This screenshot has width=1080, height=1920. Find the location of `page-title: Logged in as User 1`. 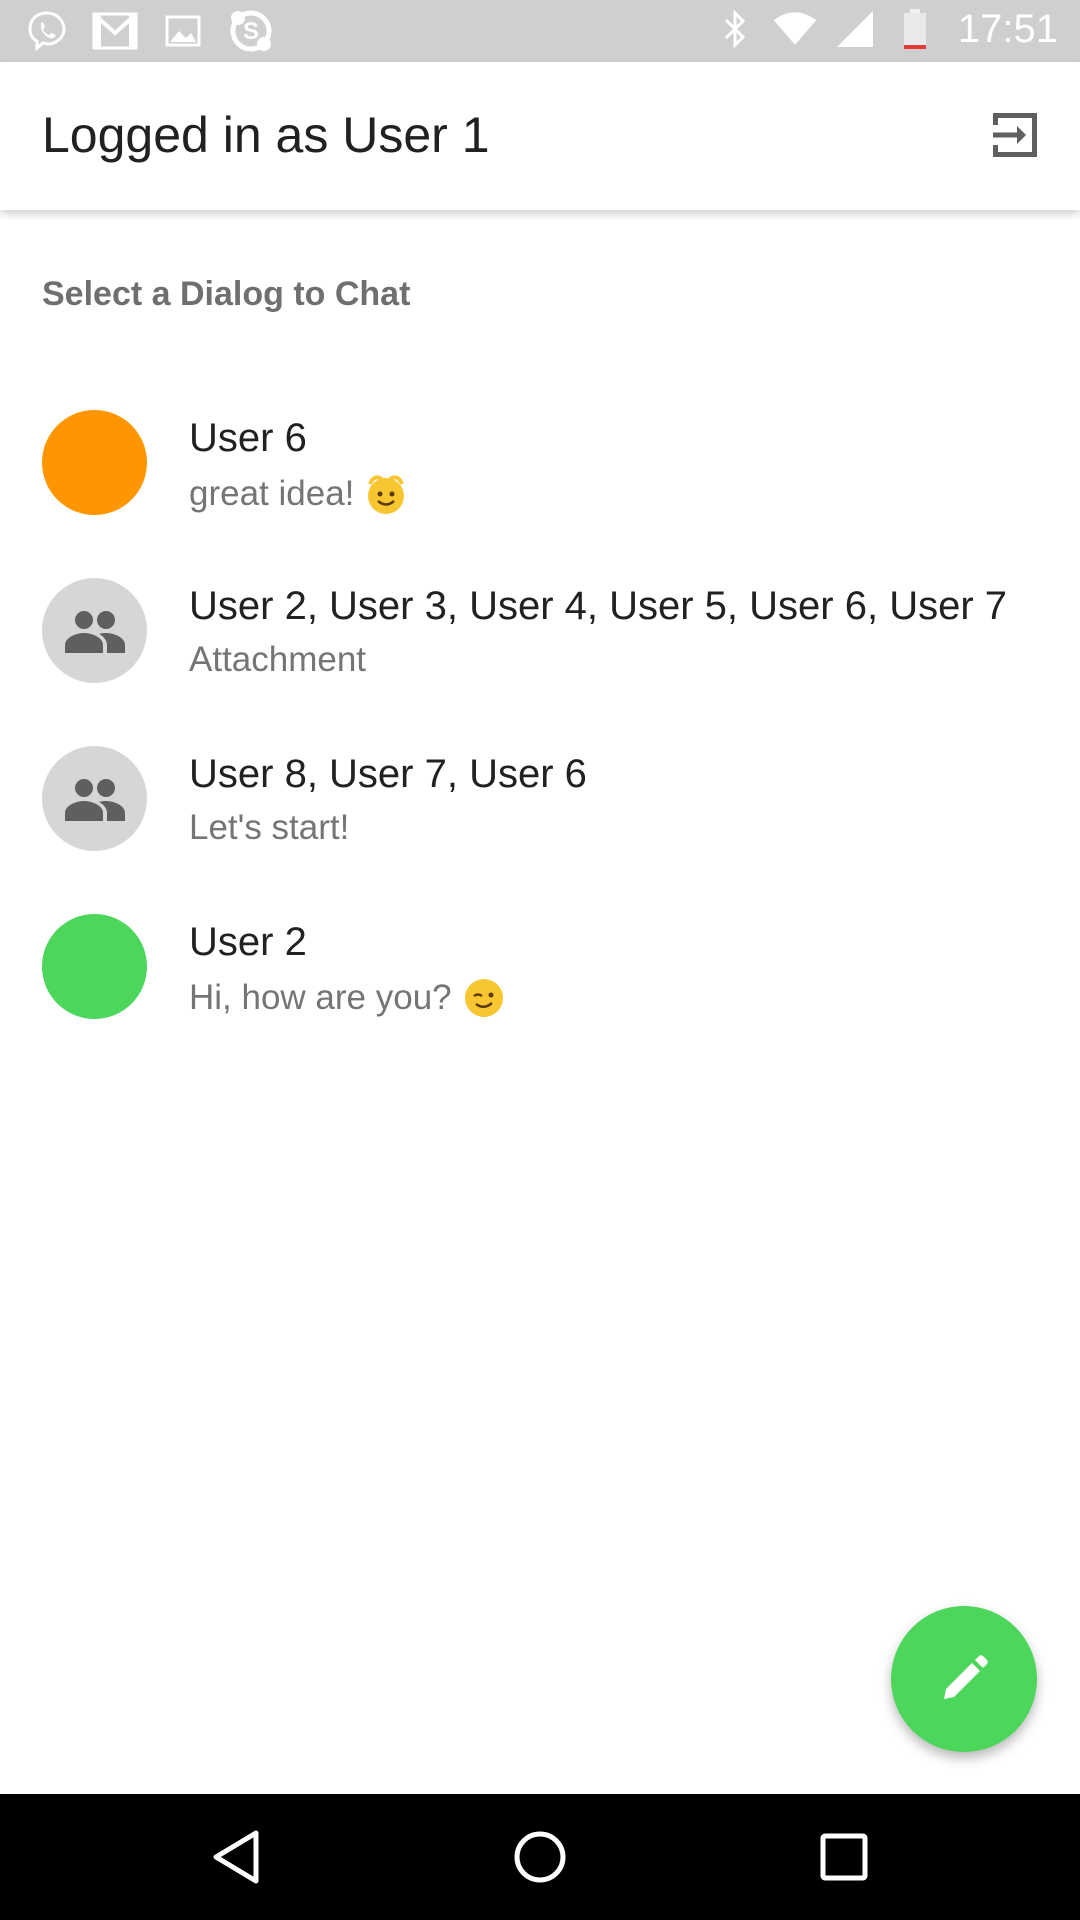

page-title: Logged in as User 1 is located at coordinates (266, 135).